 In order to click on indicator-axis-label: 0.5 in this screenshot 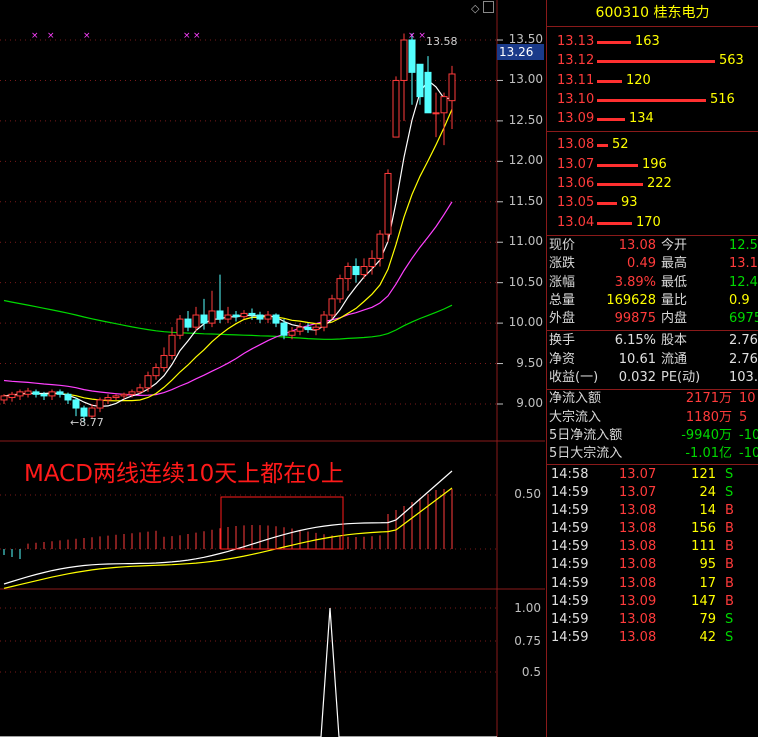, I will do `click(531, 672)`.